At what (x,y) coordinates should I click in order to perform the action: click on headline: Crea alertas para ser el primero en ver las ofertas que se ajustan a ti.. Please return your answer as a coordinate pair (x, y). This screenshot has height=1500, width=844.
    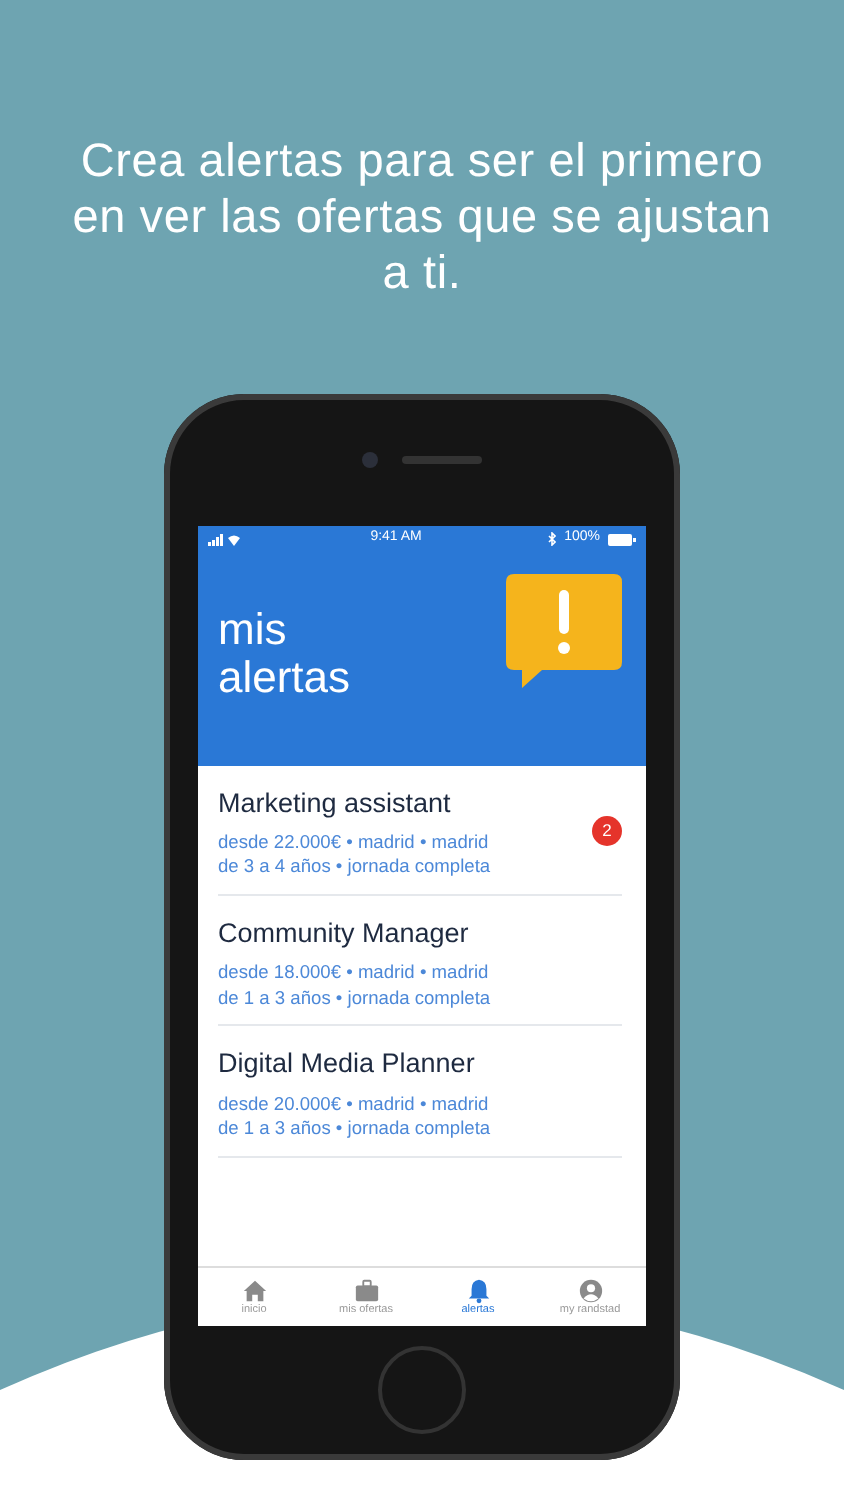
    Looking at the image, I should click on (422, 217).